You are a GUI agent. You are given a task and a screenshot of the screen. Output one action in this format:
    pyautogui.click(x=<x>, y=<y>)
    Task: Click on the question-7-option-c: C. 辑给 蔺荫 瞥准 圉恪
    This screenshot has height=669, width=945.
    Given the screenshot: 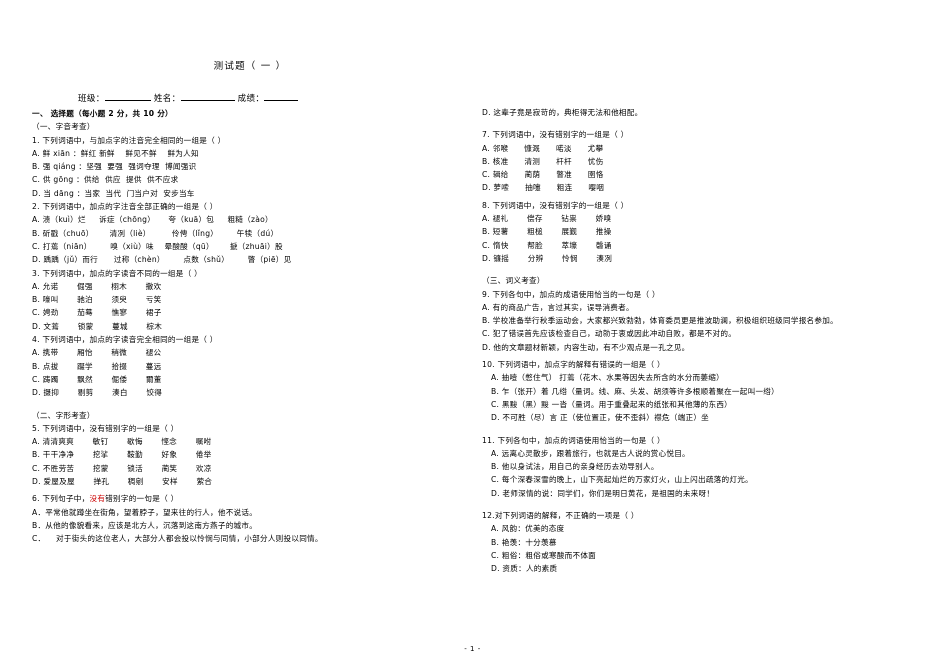 What is the action you would take?
    pyautogui.click(x=707, y=175)
    